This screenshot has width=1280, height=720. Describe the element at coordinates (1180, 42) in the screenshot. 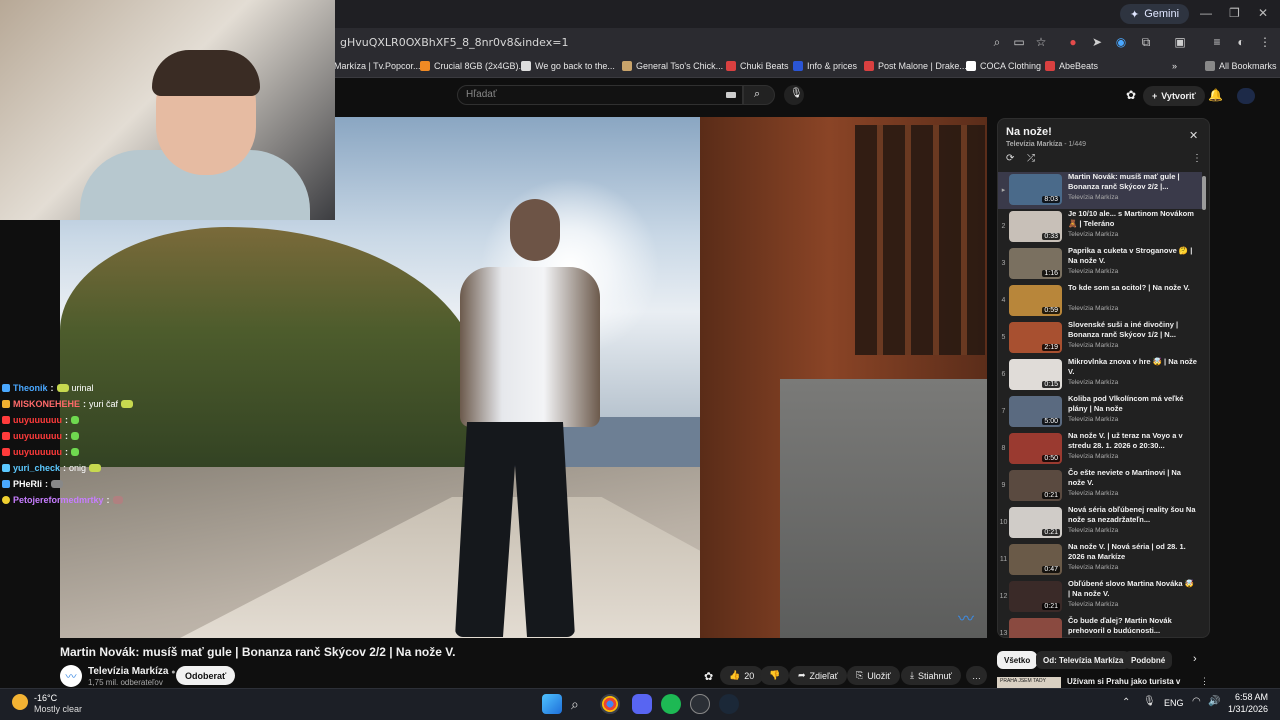

I see `sidepanel-icon: ▣` at that location.